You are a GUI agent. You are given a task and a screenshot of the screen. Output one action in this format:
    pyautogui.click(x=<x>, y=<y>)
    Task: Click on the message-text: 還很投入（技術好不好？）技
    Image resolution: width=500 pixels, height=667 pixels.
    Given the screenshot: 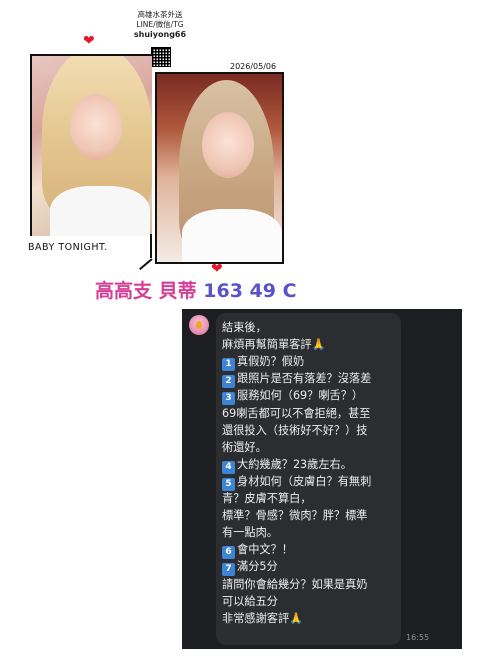 What is the action you would take?
    pyautogui.click(x=295, y=430)
    